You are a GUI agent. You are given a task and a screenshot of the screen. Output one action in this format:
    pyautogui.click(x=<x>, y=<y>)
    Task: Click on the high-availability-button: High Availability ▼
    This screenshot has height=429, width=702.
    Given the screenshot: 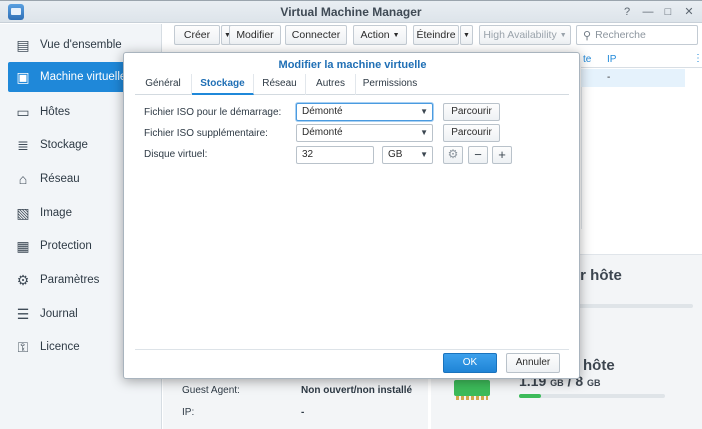 What is the action you would take?
    pyautogui.click(x=525, y=35)
    